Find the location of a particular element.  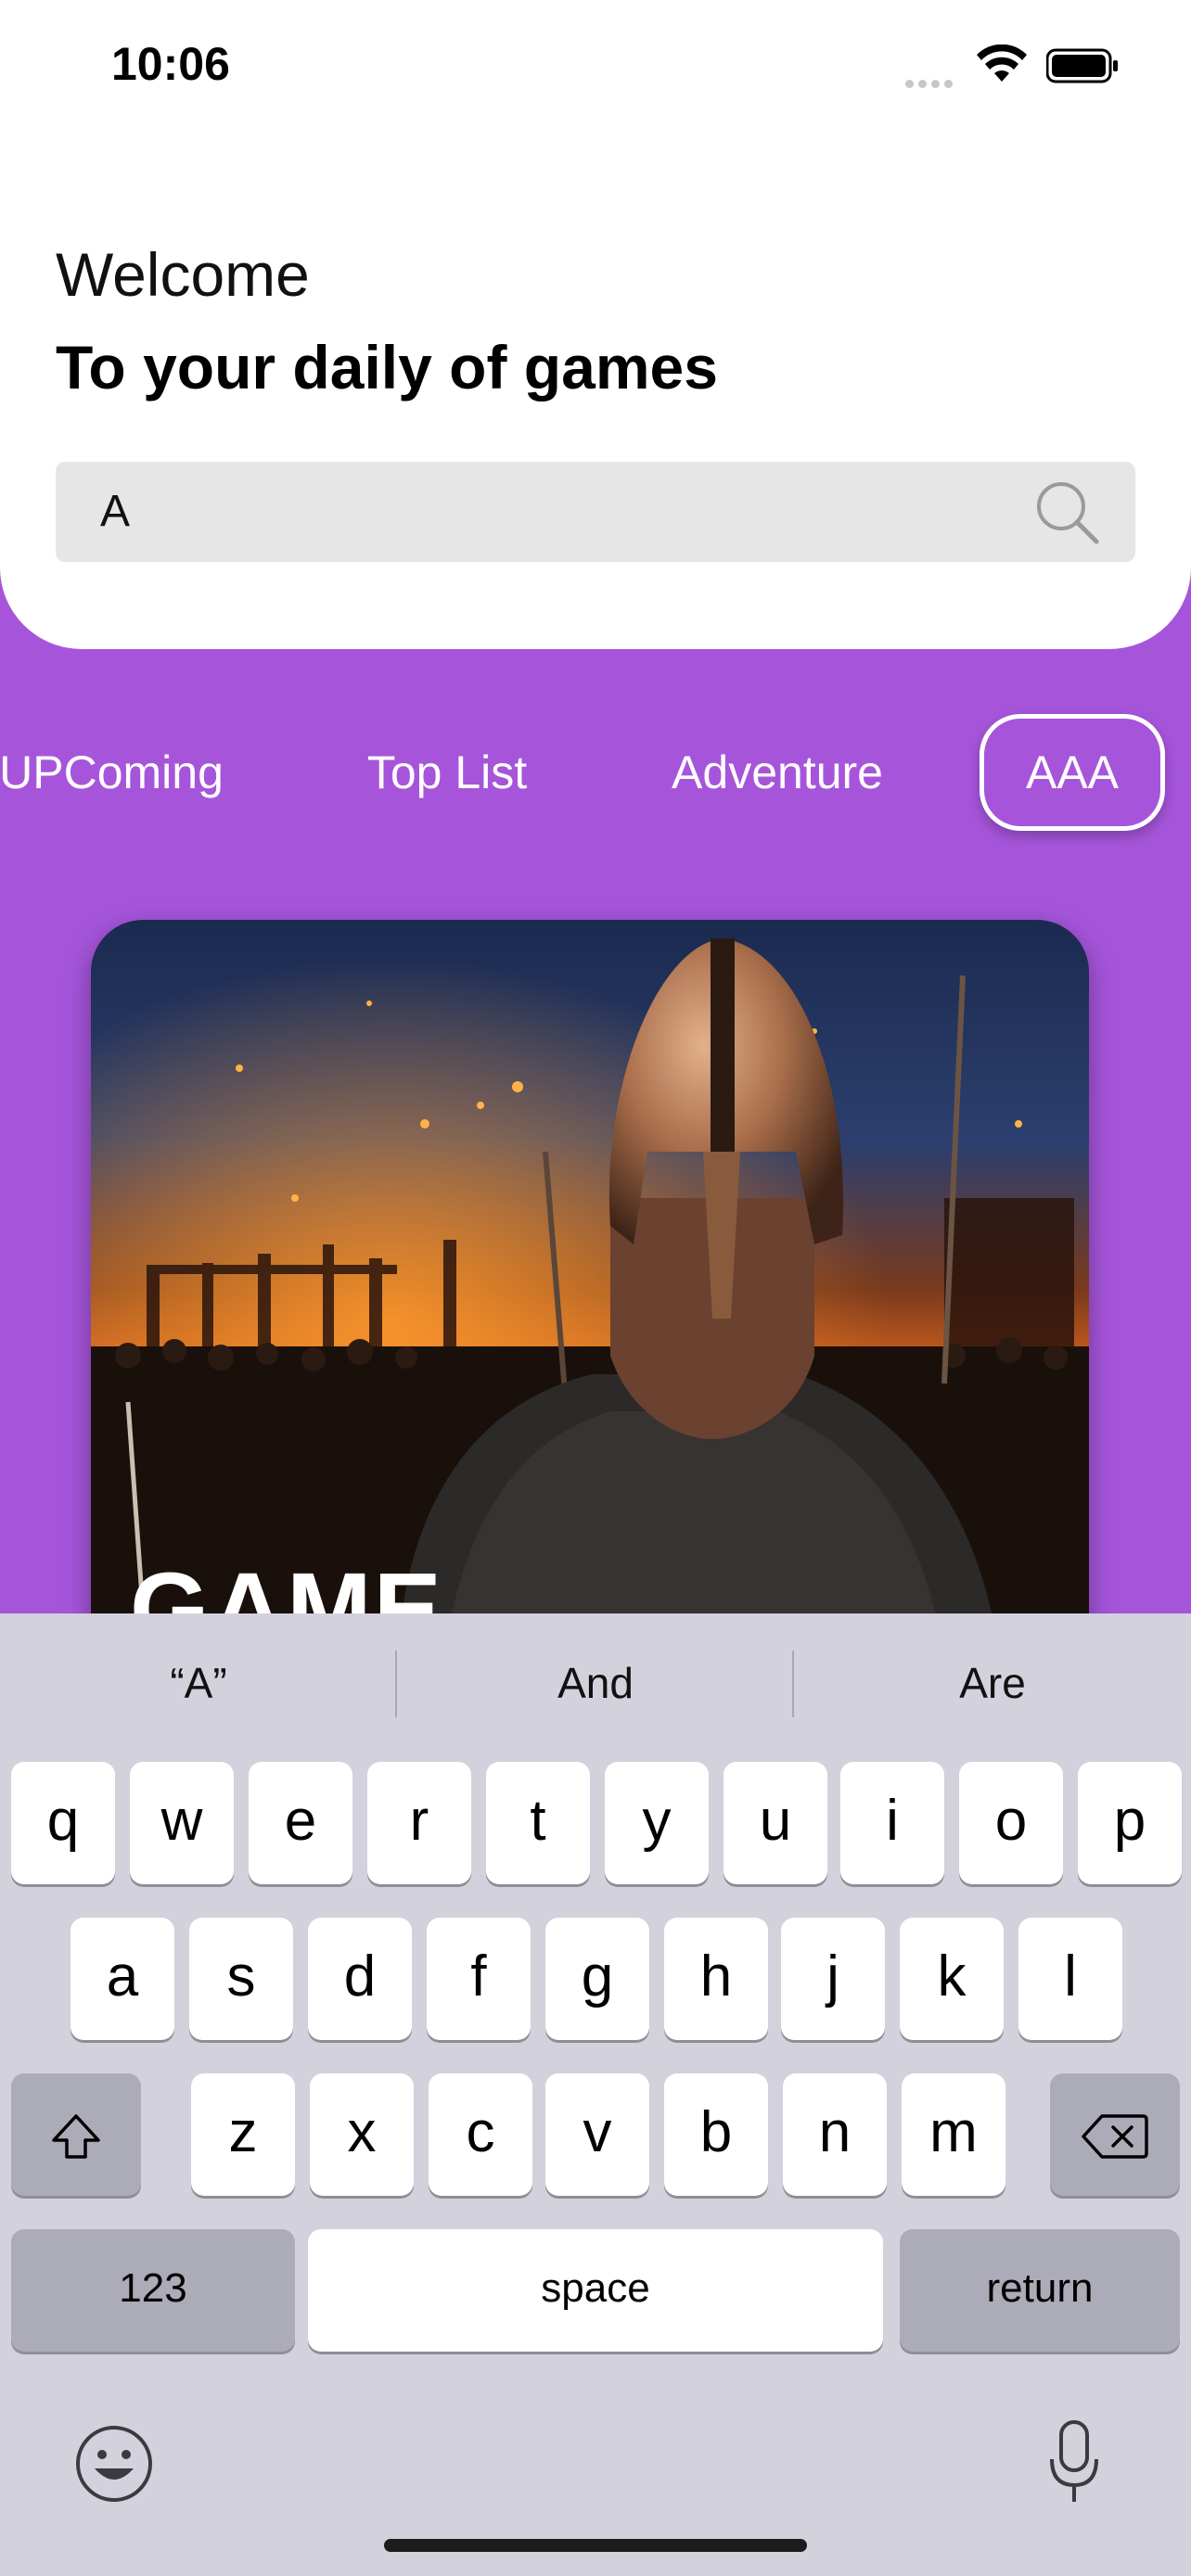

key-c: c is located at coordinates (480, 2134).